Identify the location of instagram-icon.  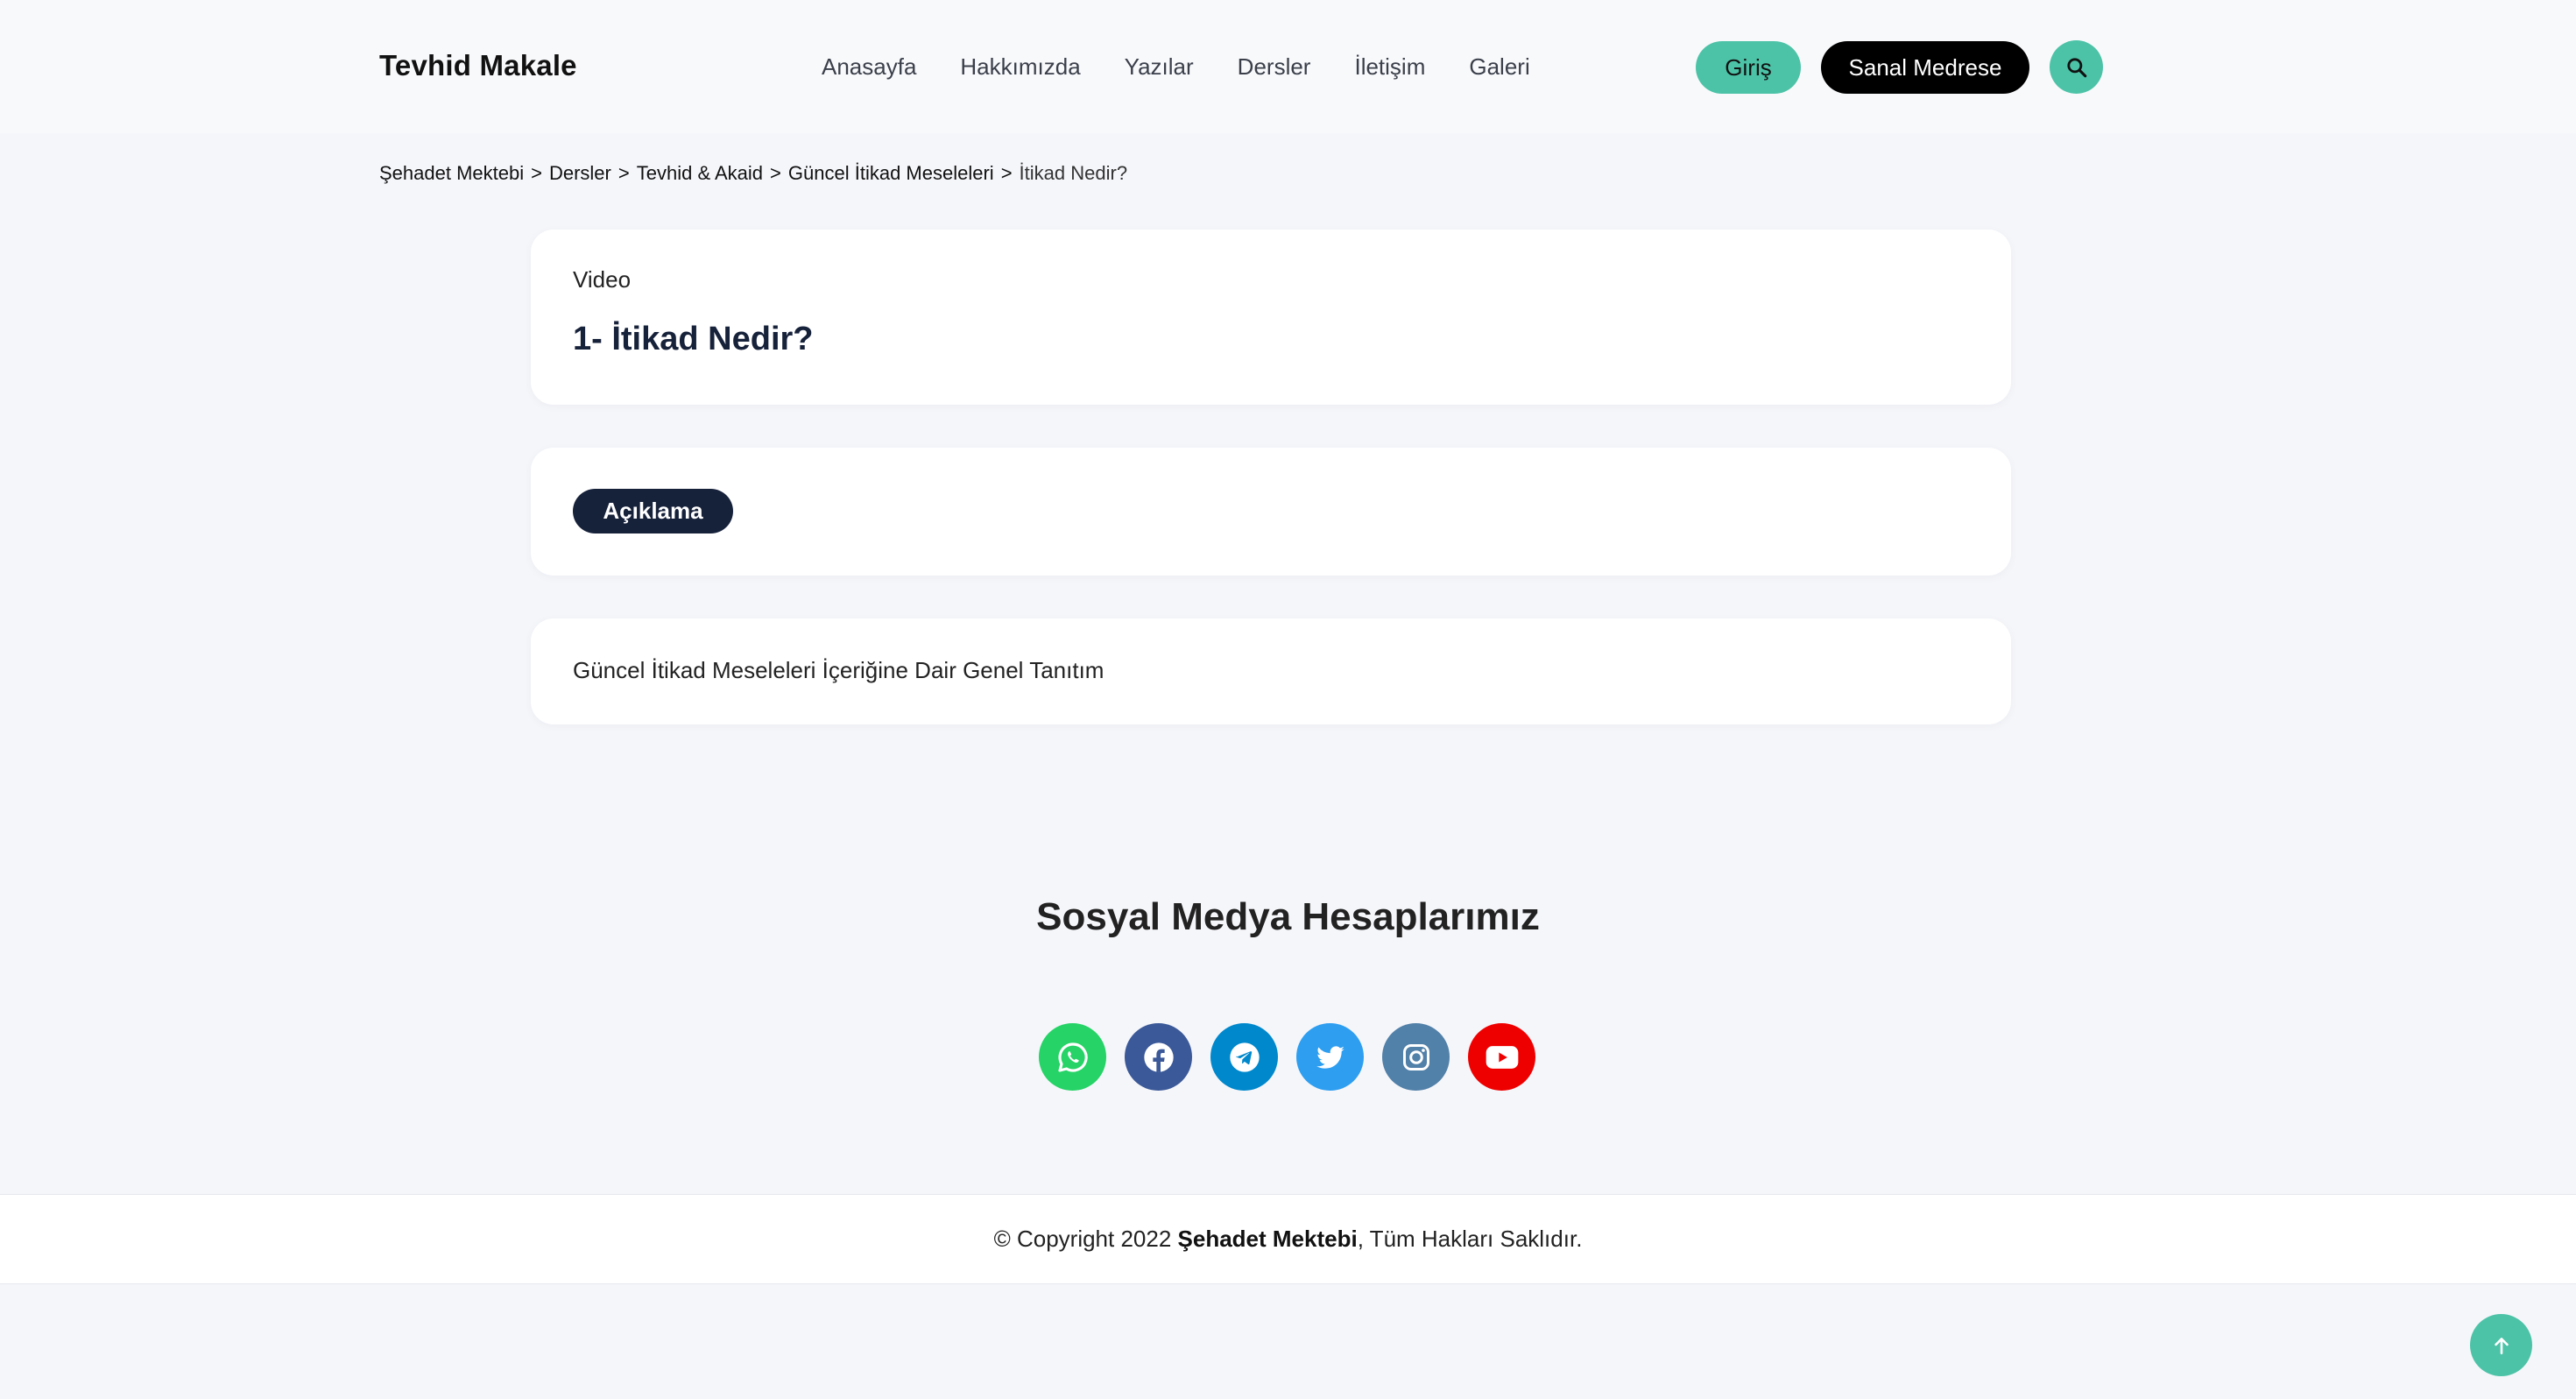
(1415, 1056).